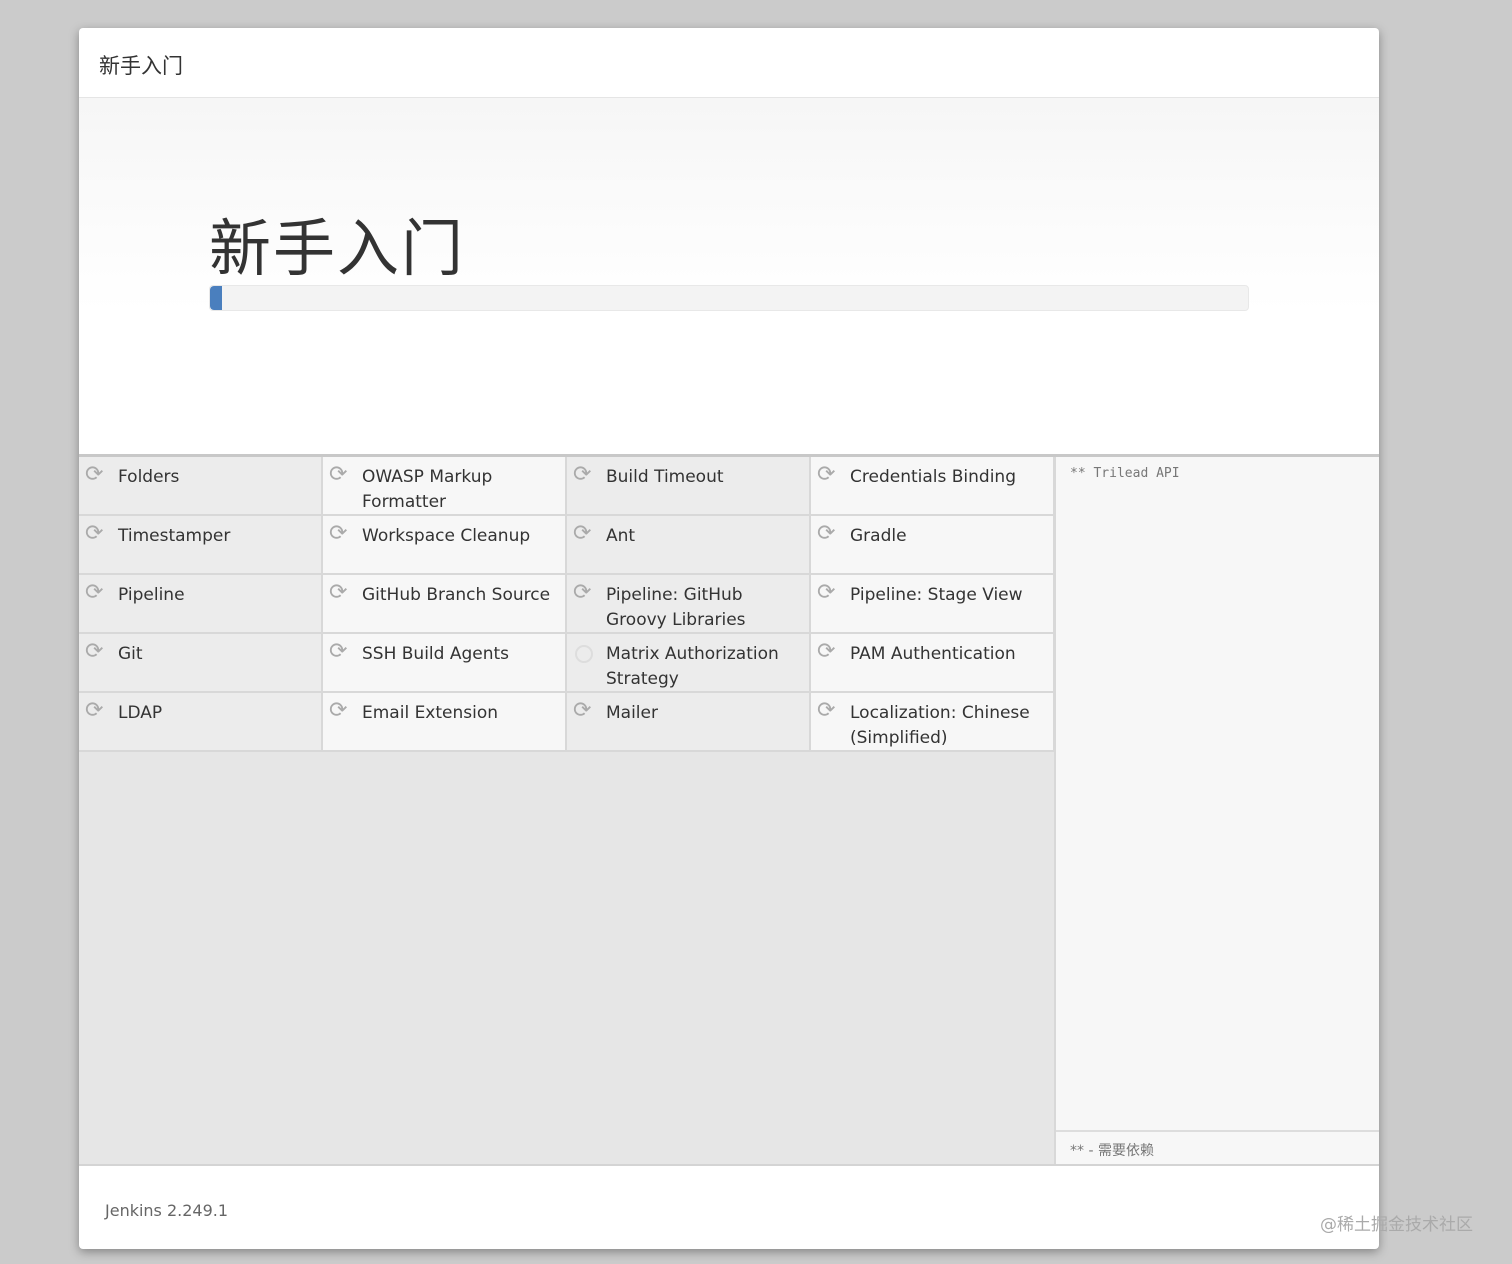  What do you see at coordinates (729, 298) in the screenshot?
I see `install-progress-bar` at bounding box center [729, 298].